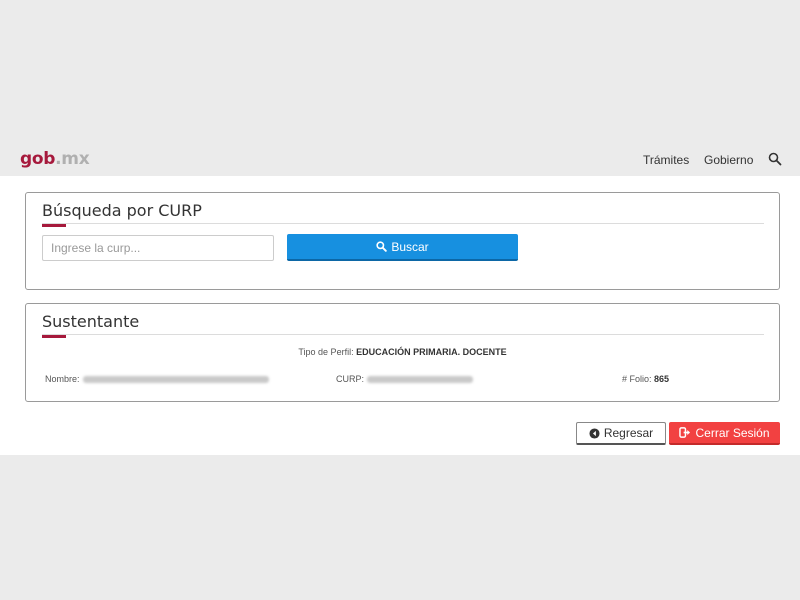 This screenshot has height=600, width=800. What do you see at coordinates (62, 379) in the screenshot?
I see `nombre-label: Nombre:` at bounding box center [62, 379].